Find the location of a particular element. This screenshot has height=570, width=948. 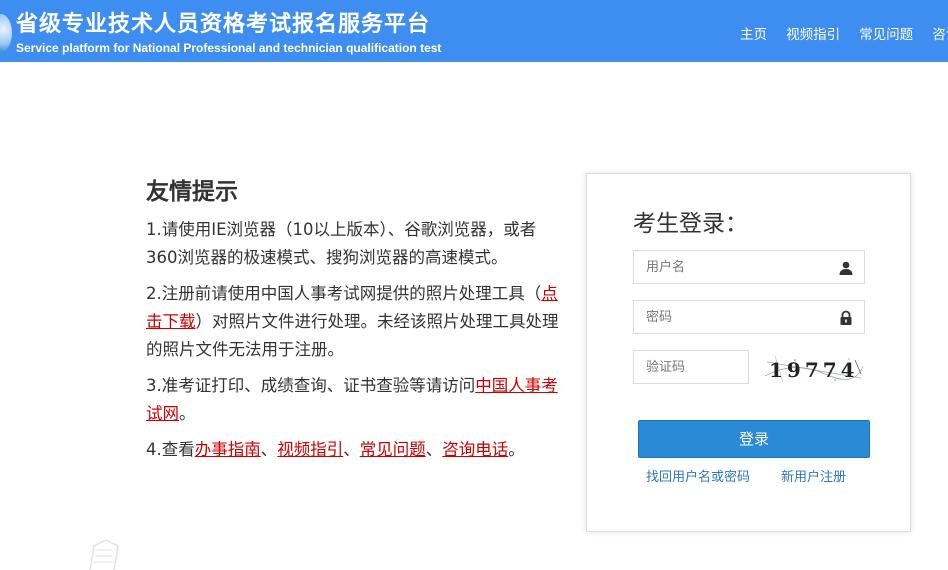

globe-logo-icon is located at coordinates (6, 33).